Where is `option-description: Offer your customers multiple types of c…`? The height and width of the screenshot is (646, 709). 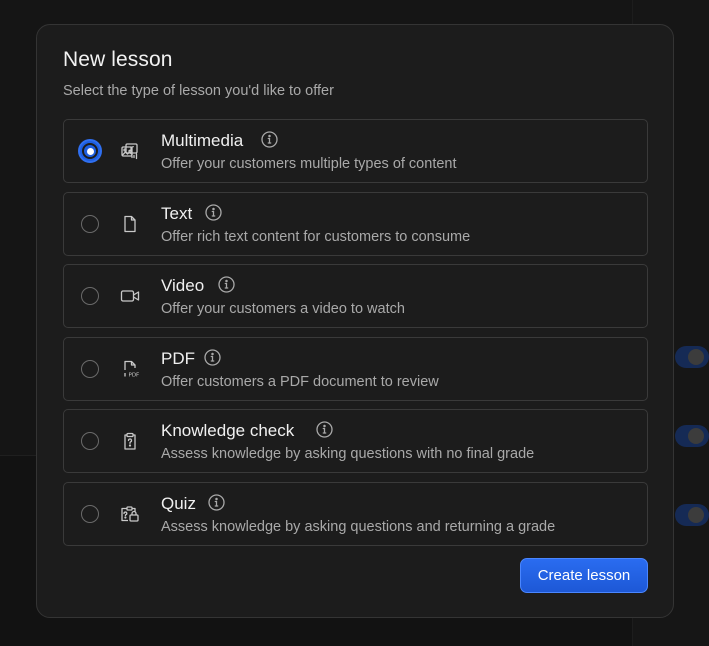 option-description: Offer your customers multiple types of c… is located at coordinates (309, 164).